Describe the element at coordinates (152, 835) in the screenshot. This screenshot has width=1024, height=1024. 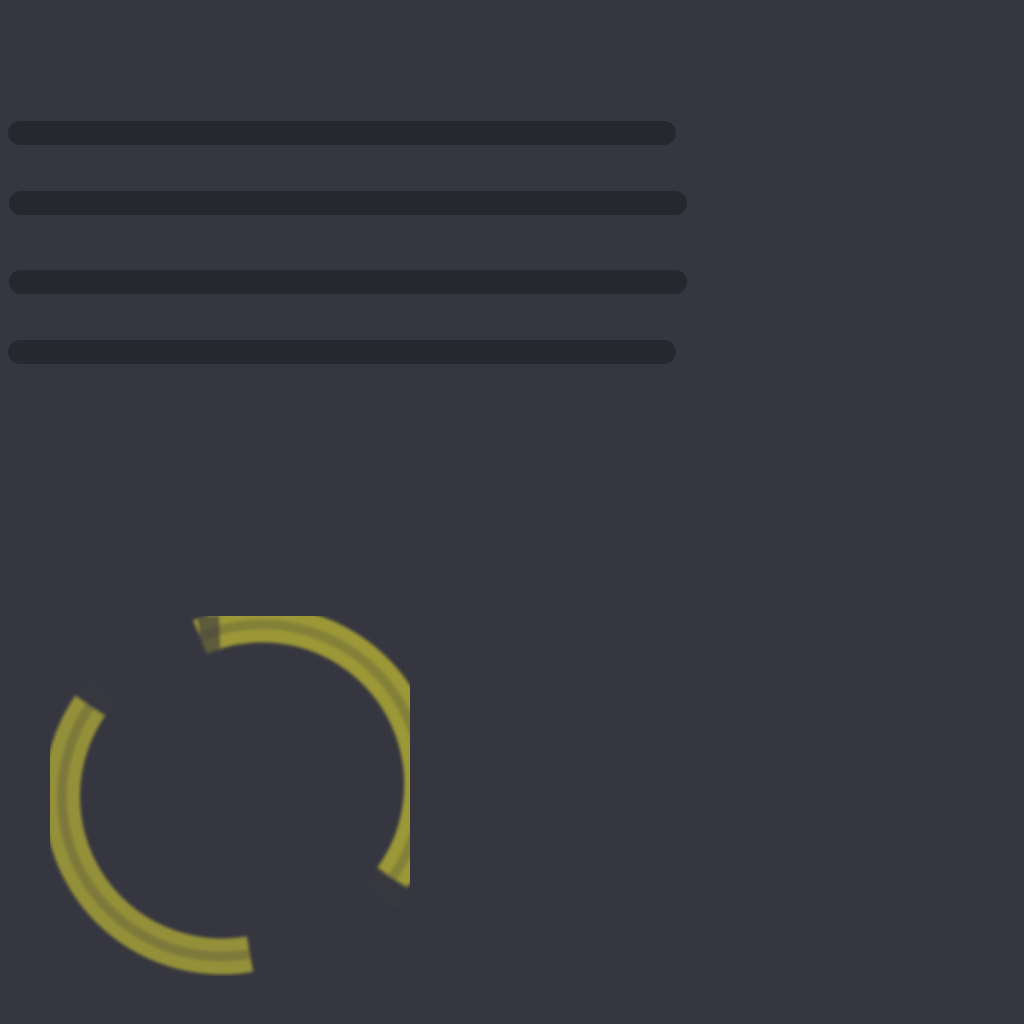
I see `spinner-arc-bottom-left` at that location.